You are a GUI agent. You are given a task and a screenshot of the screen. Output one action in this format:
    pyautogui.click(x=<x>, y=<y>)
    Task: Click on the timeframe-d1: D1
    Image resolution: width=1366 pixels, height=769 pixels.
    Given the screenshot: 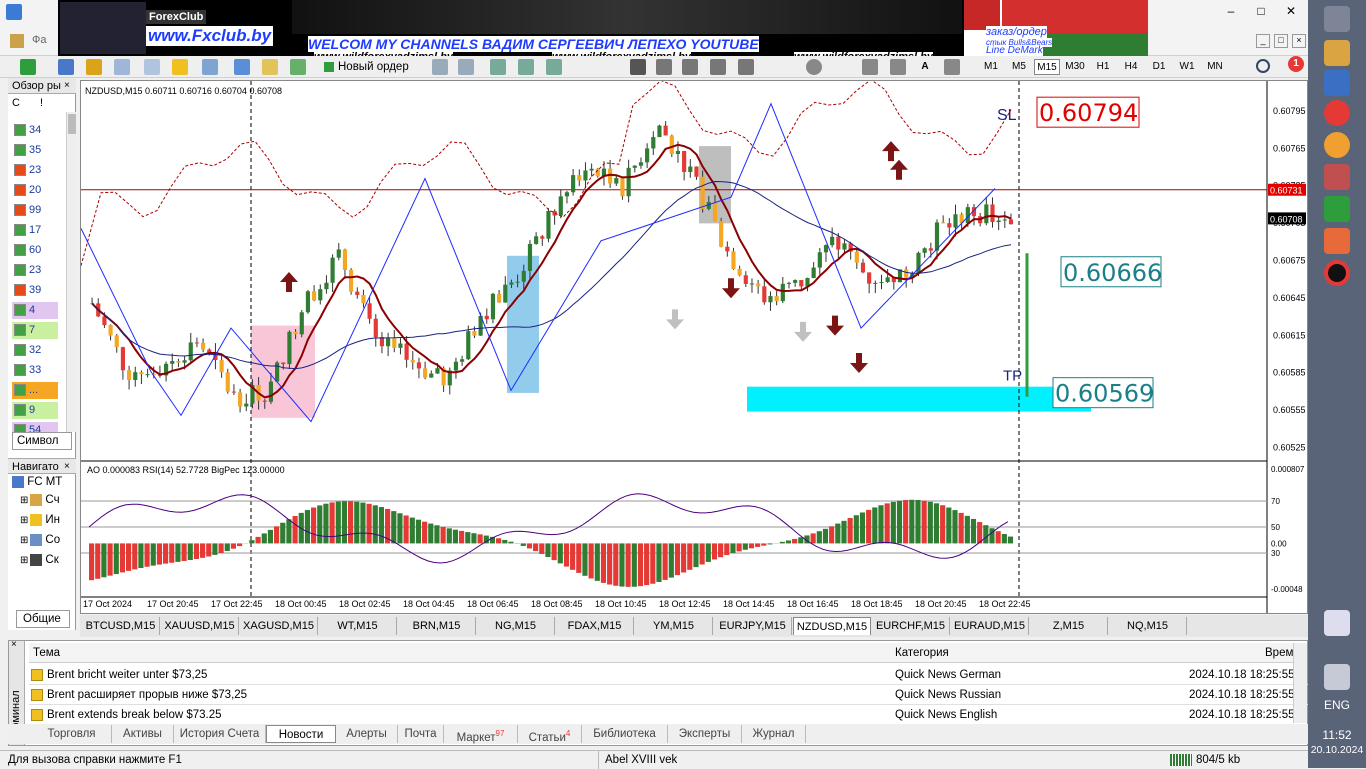 What is the action you would take?
    pyautogui.click(x=1159, y=67)
    